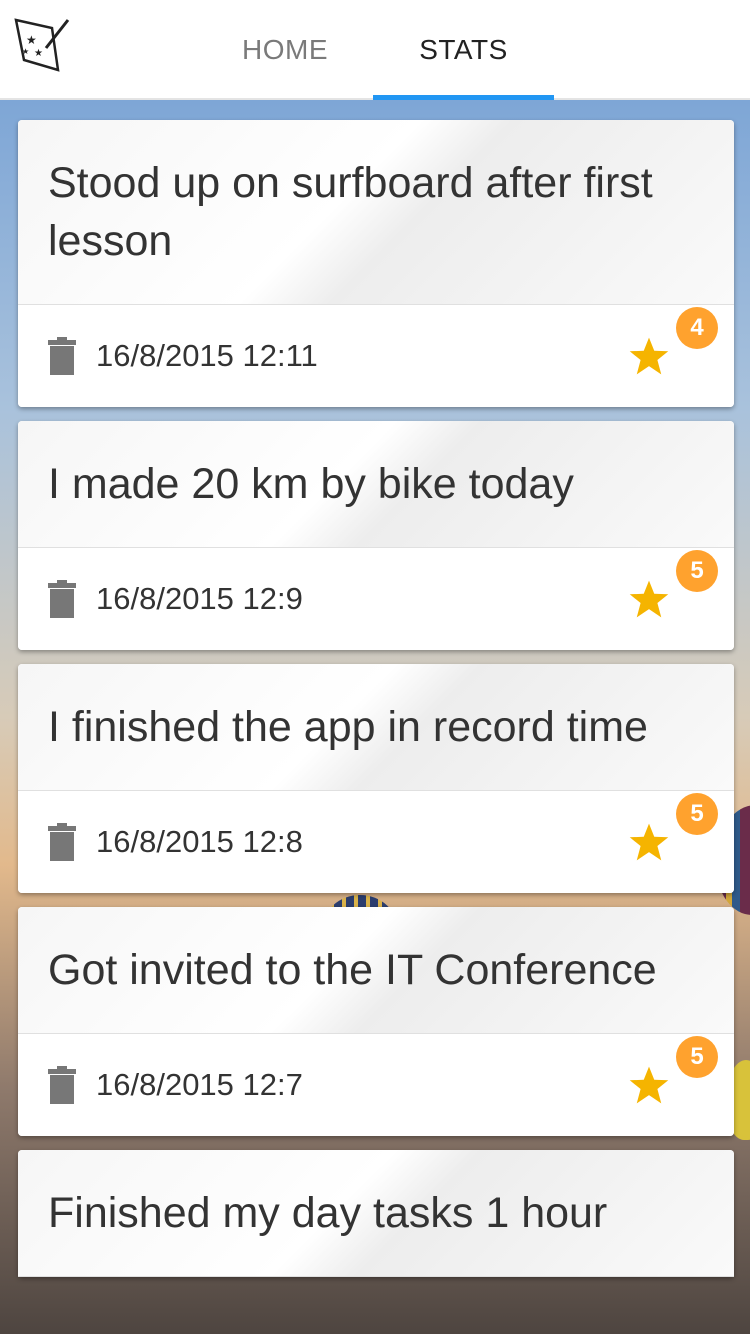  What do you see at coordinates (376, 970) in the screenshot?
I see `achievement-title: Got invited to the IT Conference` at bounding box center [376, 970].